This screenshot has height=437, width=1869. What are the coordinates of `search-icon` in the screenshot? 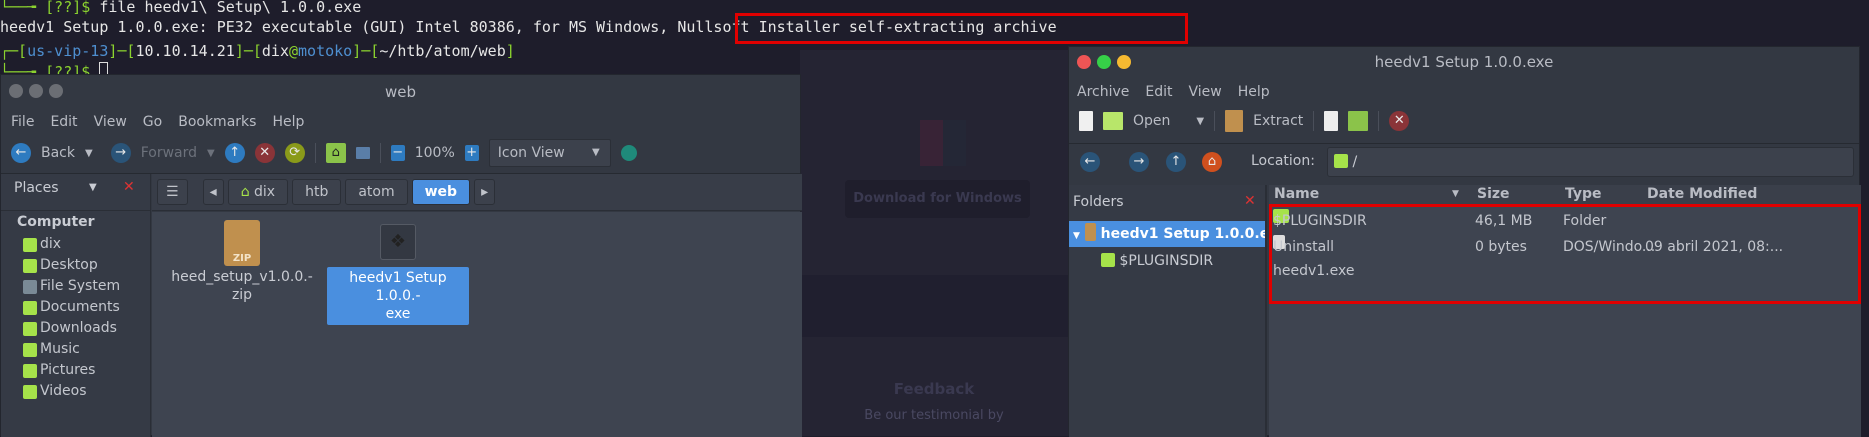 It's located at (628, 153).